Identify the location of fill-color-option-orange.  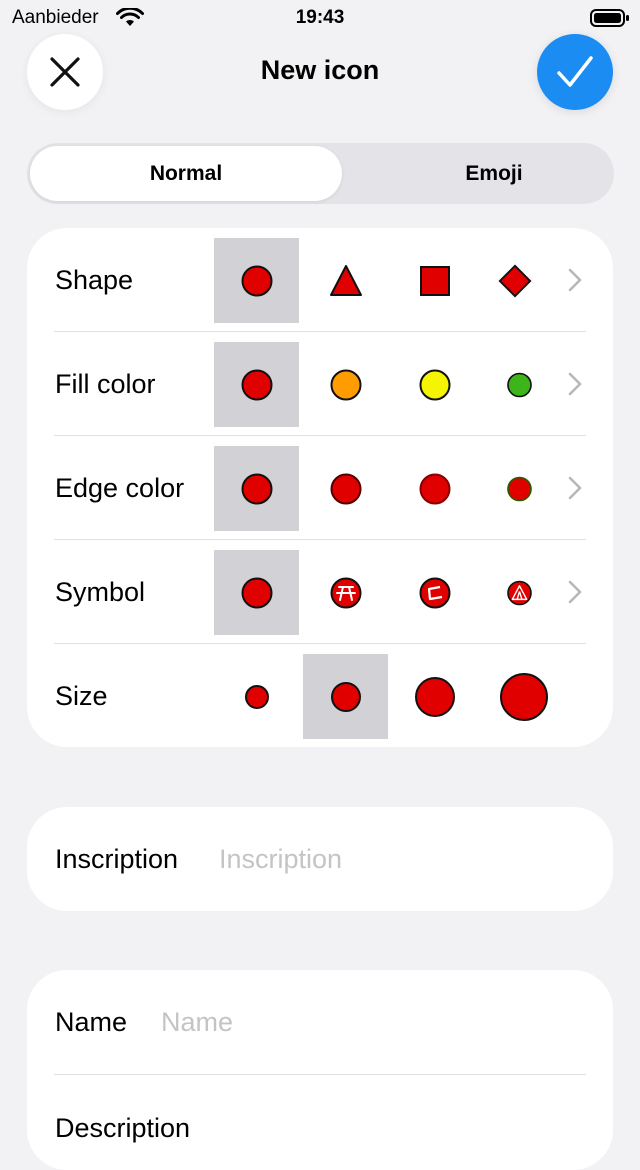
(345, 384).